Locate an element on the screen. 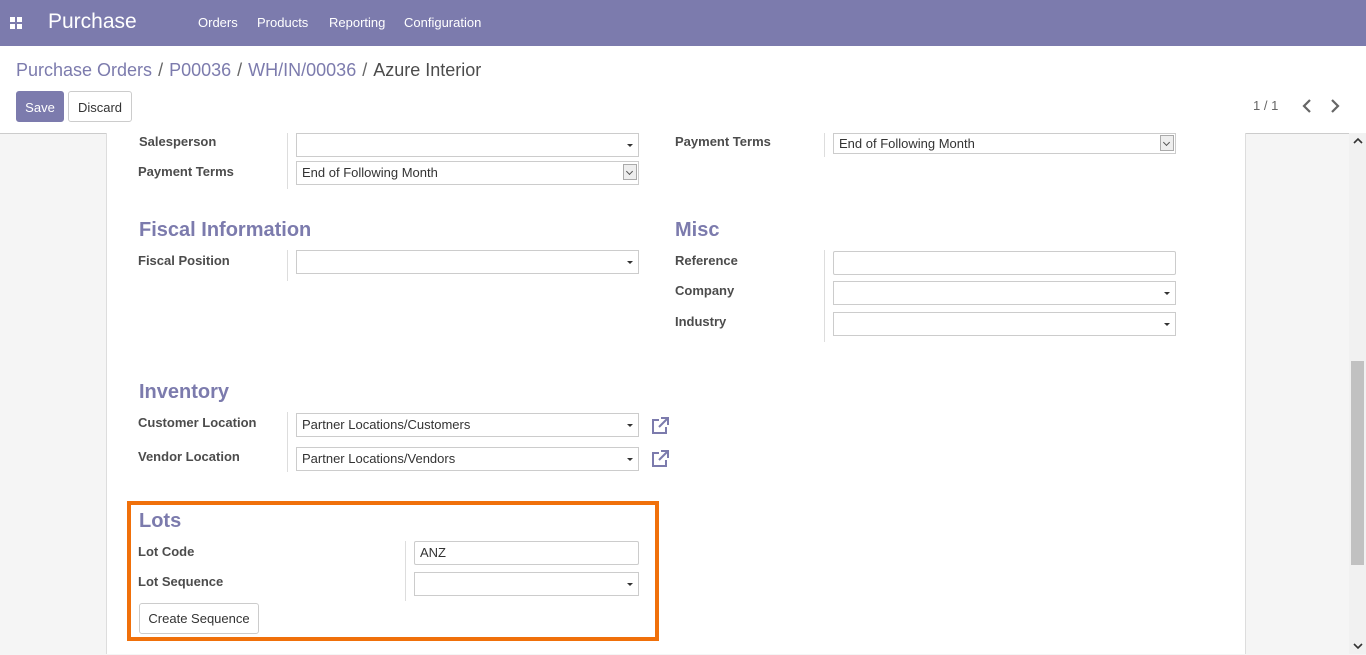 This screenshot has height=655, width=1366. vendor-location-value: Partner Locations/Vendors is located at coordinates (379, 458).